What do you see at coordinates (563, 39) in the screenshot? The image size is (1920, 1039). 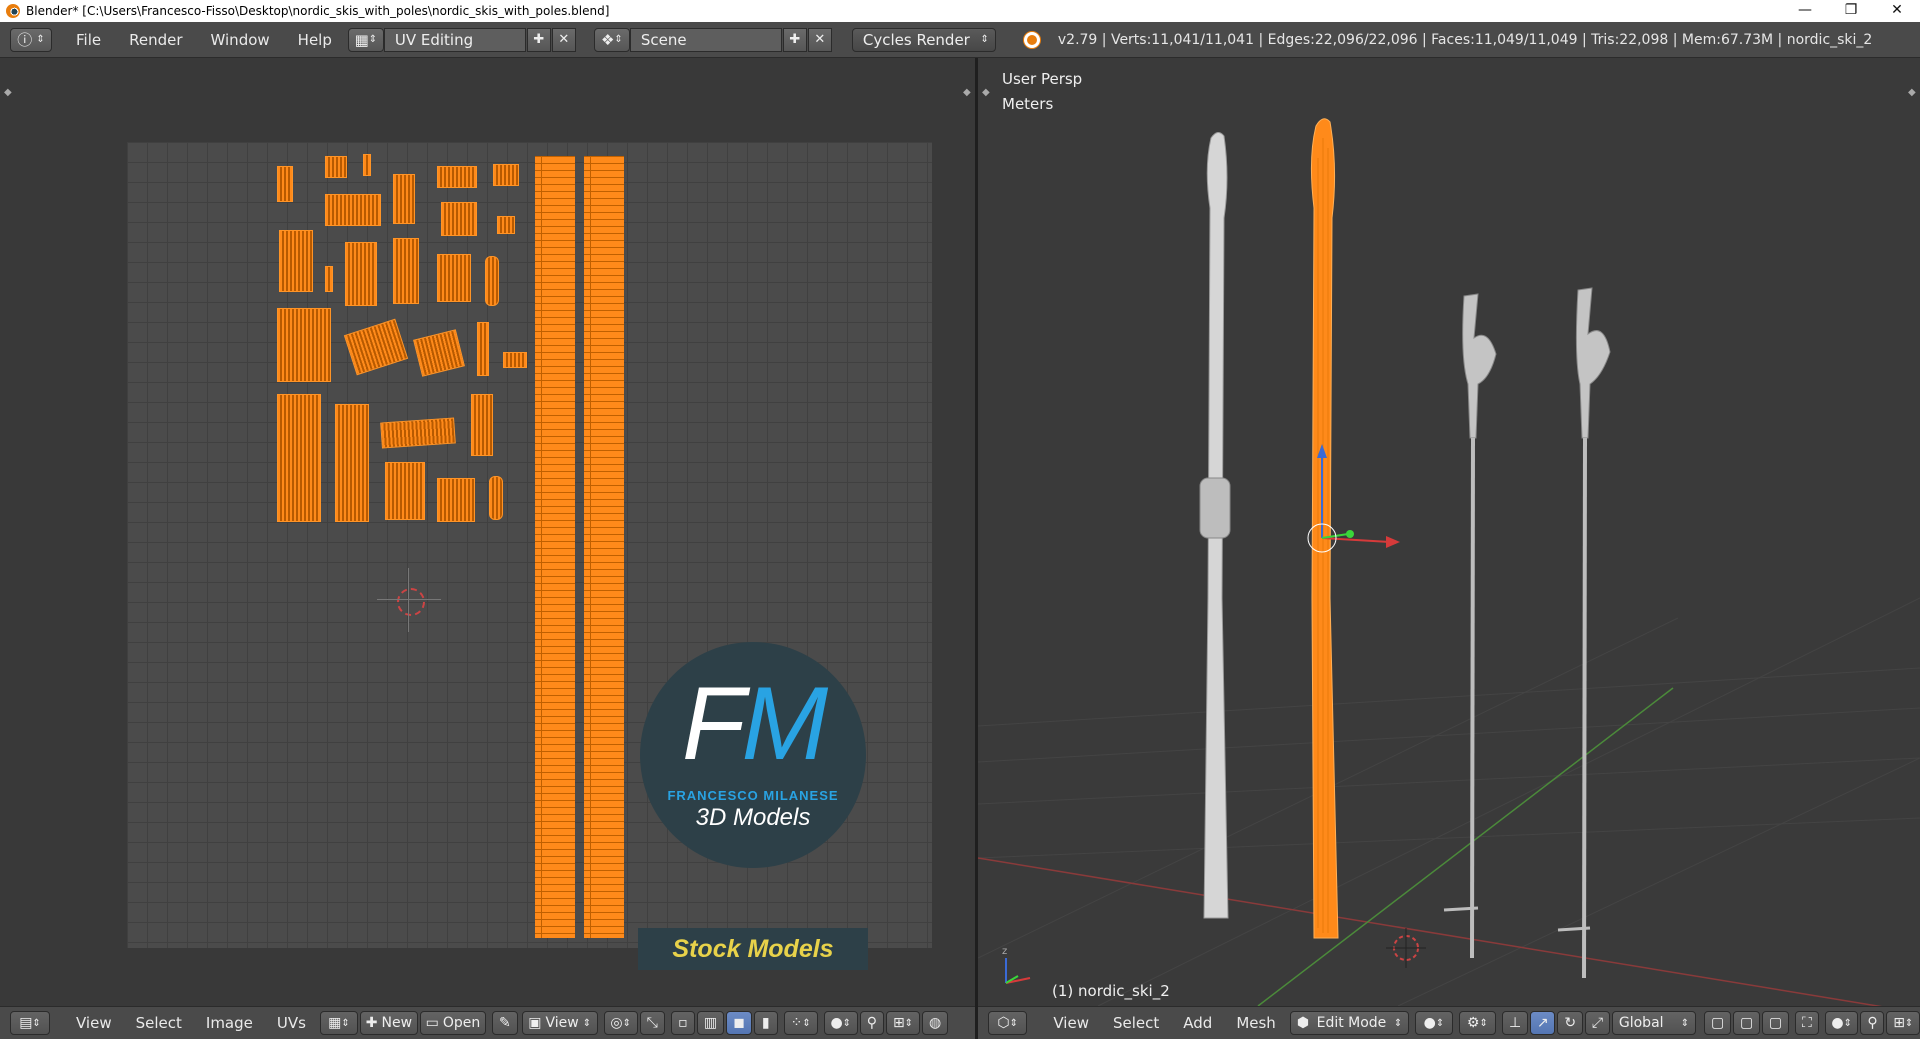 I see `remove-layout-button: ✕` at bounding box center [563, 39].